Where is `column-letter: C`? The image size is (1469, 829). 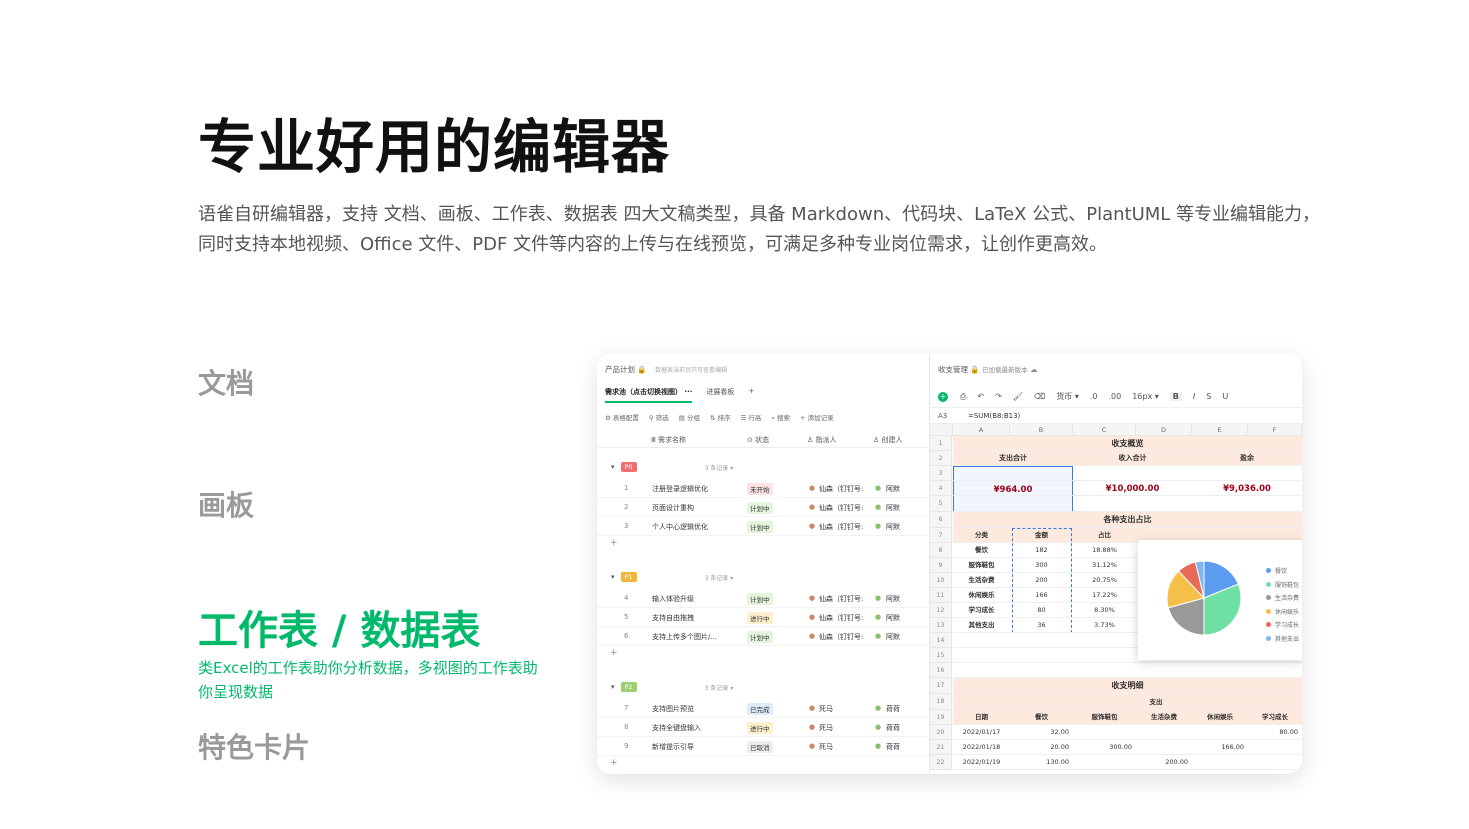 column-letter: C is located at coordinates (1104, 430).